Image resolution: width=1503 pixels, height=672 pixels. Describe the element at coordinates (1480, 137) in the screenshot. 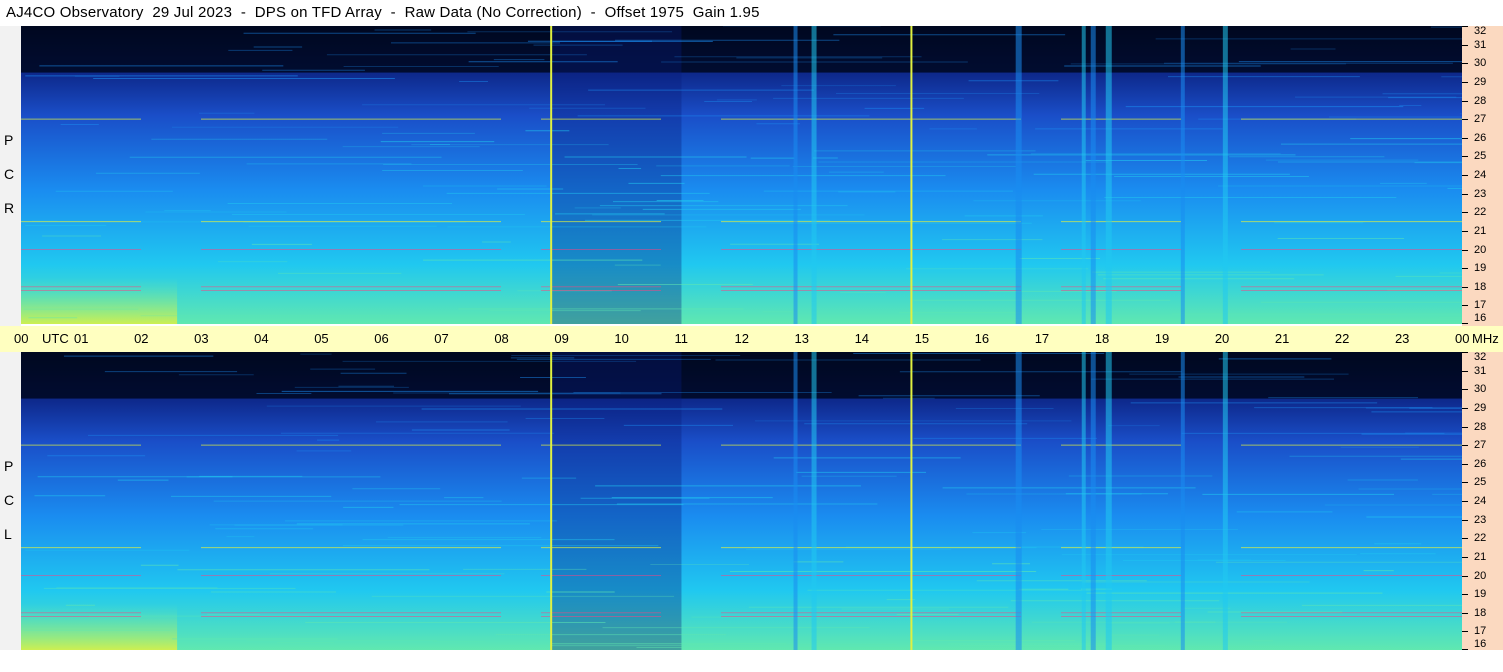

I see `rcp-freq-tick-label: 26` at that location.